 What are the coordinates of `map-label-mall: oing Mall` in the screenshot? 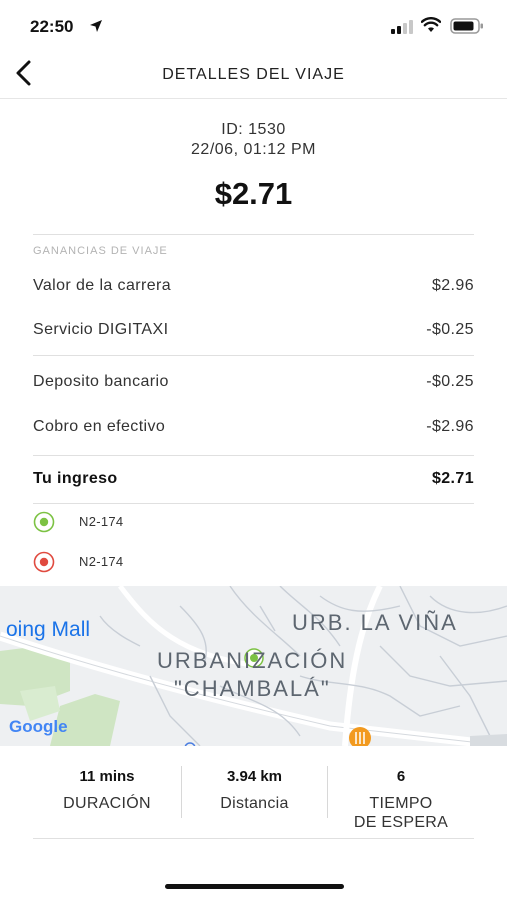 It's located at (48, 629).